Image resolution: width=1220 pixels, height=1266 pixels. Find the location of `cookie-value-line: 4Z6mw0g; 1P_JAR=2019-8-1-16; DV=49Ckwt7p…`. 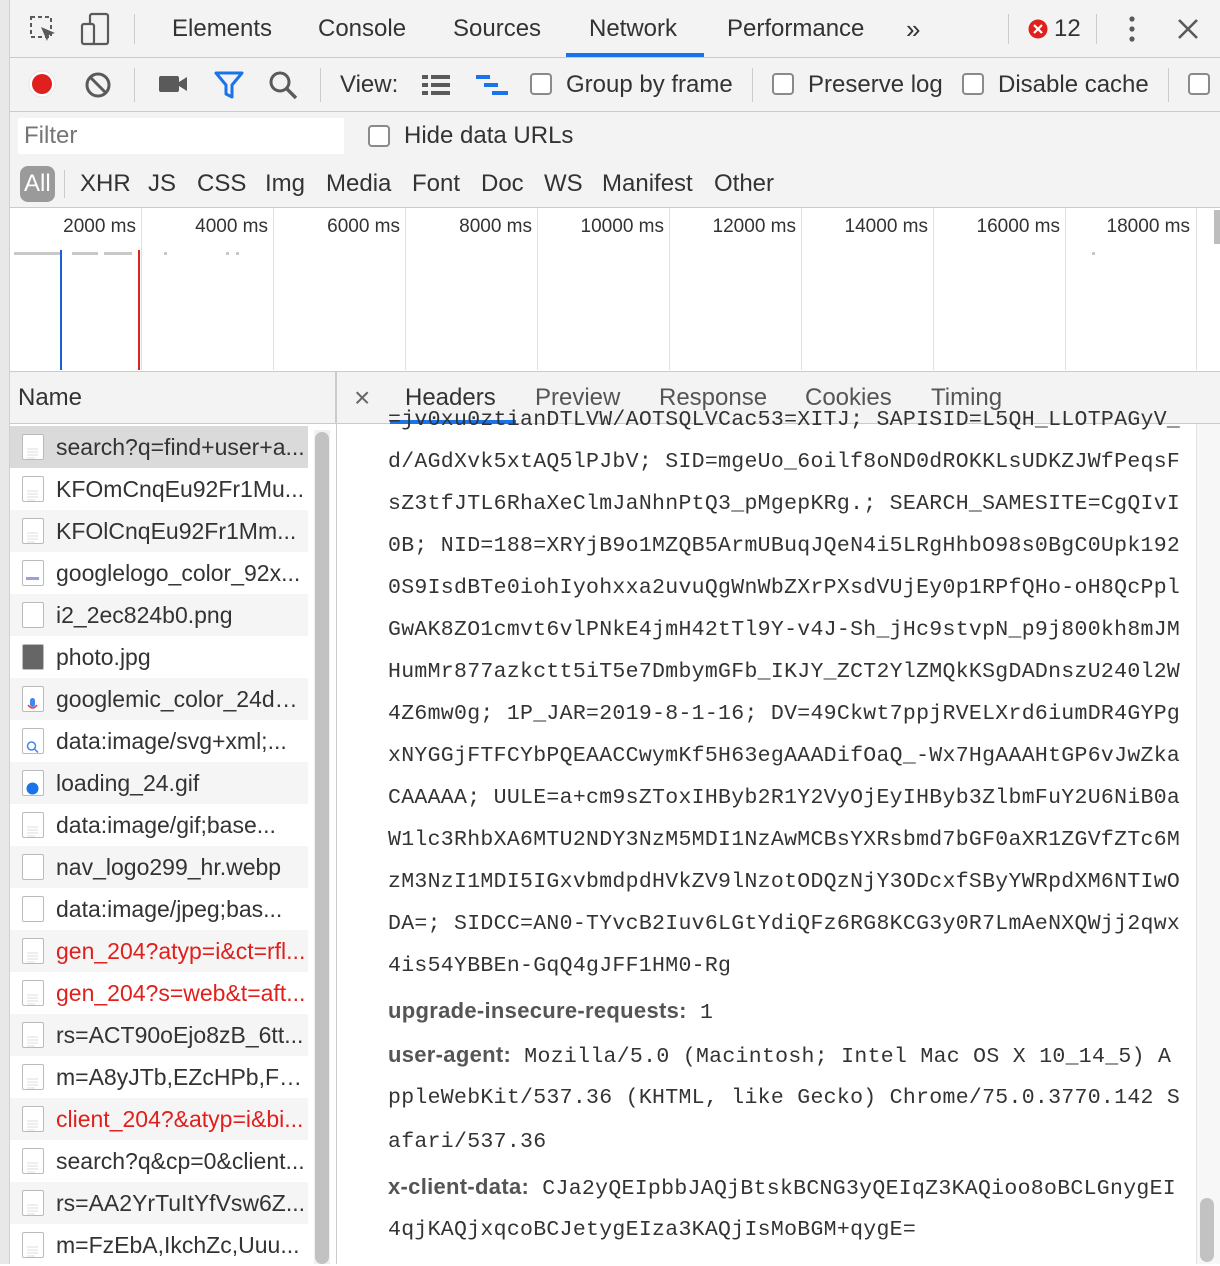

cookie-value-line: 4Z6mw0g; 1P_JAR=2019-8-1-16; DV=49Ckwt7p… is located at coordinates (784, 714).